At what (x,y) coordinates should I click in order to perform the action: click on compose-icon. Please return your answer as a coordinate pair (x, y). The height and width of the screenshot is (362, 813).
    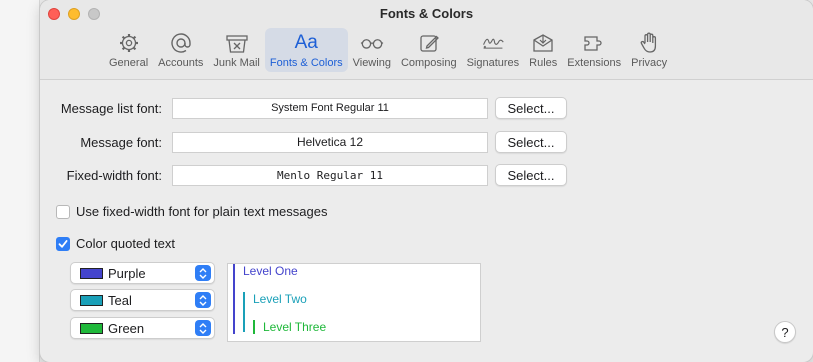
    Looking at the image, I should click on (429, 43).